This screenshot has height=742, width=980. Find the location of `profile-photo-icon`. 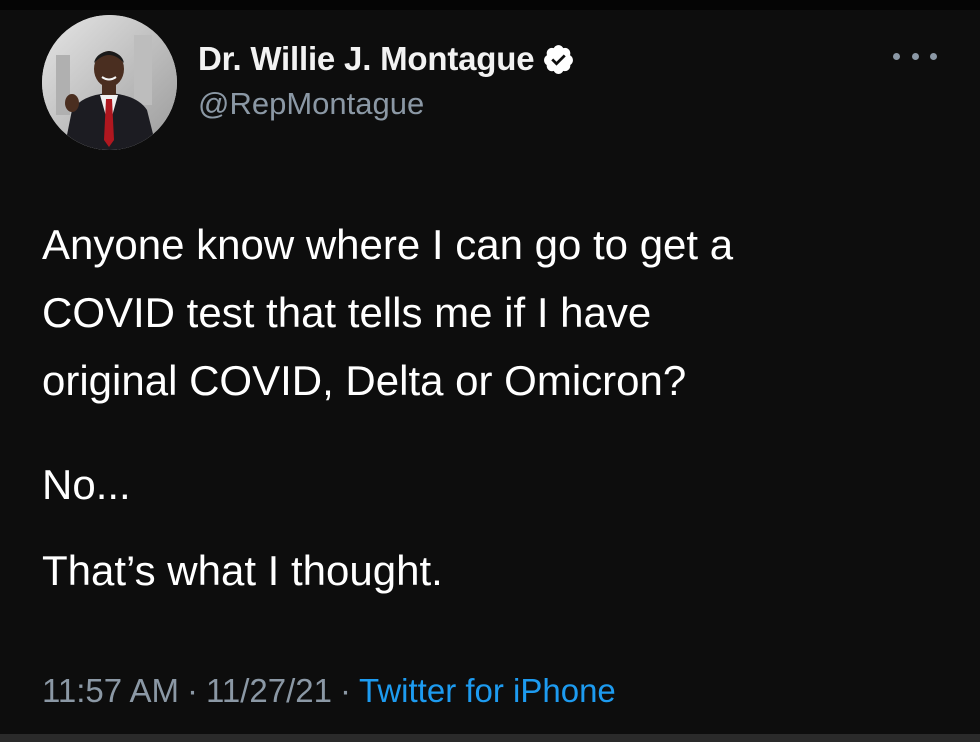

profile-photo-icon is located at coordinates (109, 82).